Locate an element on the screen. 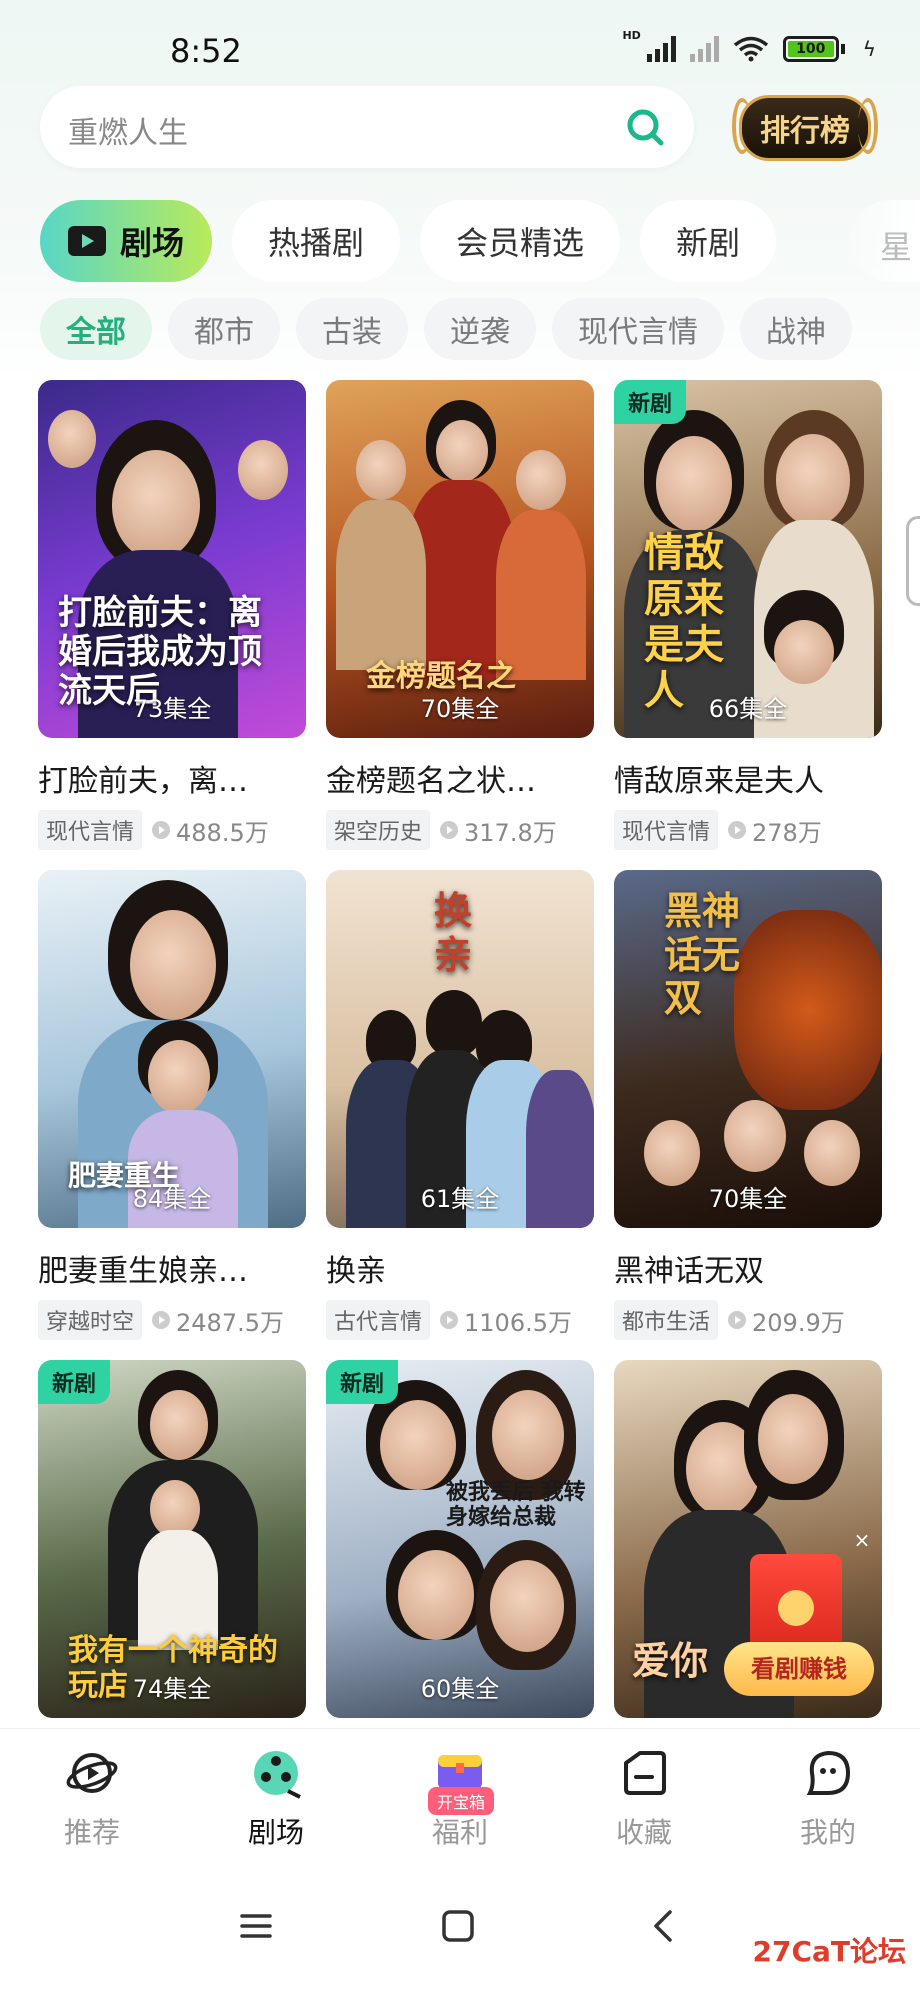 This screenshot has width=920, height=1992. tab-theater: 剧场 is located at coordinates (126, 241).